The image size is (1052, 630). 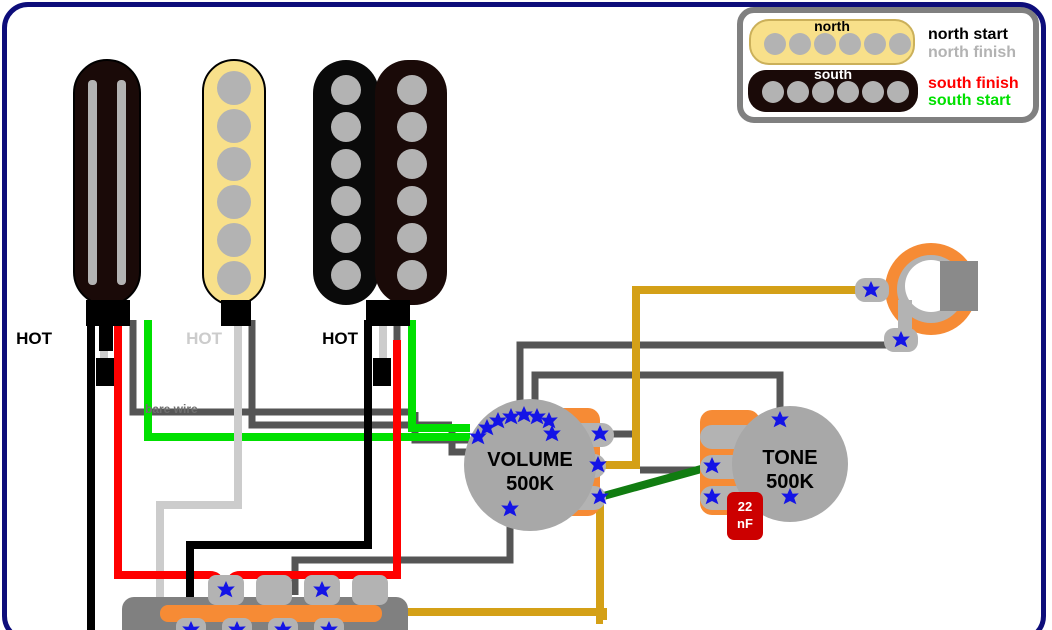 I want to click on tone-pot: TONE 500K, so click(x=774, y=464).